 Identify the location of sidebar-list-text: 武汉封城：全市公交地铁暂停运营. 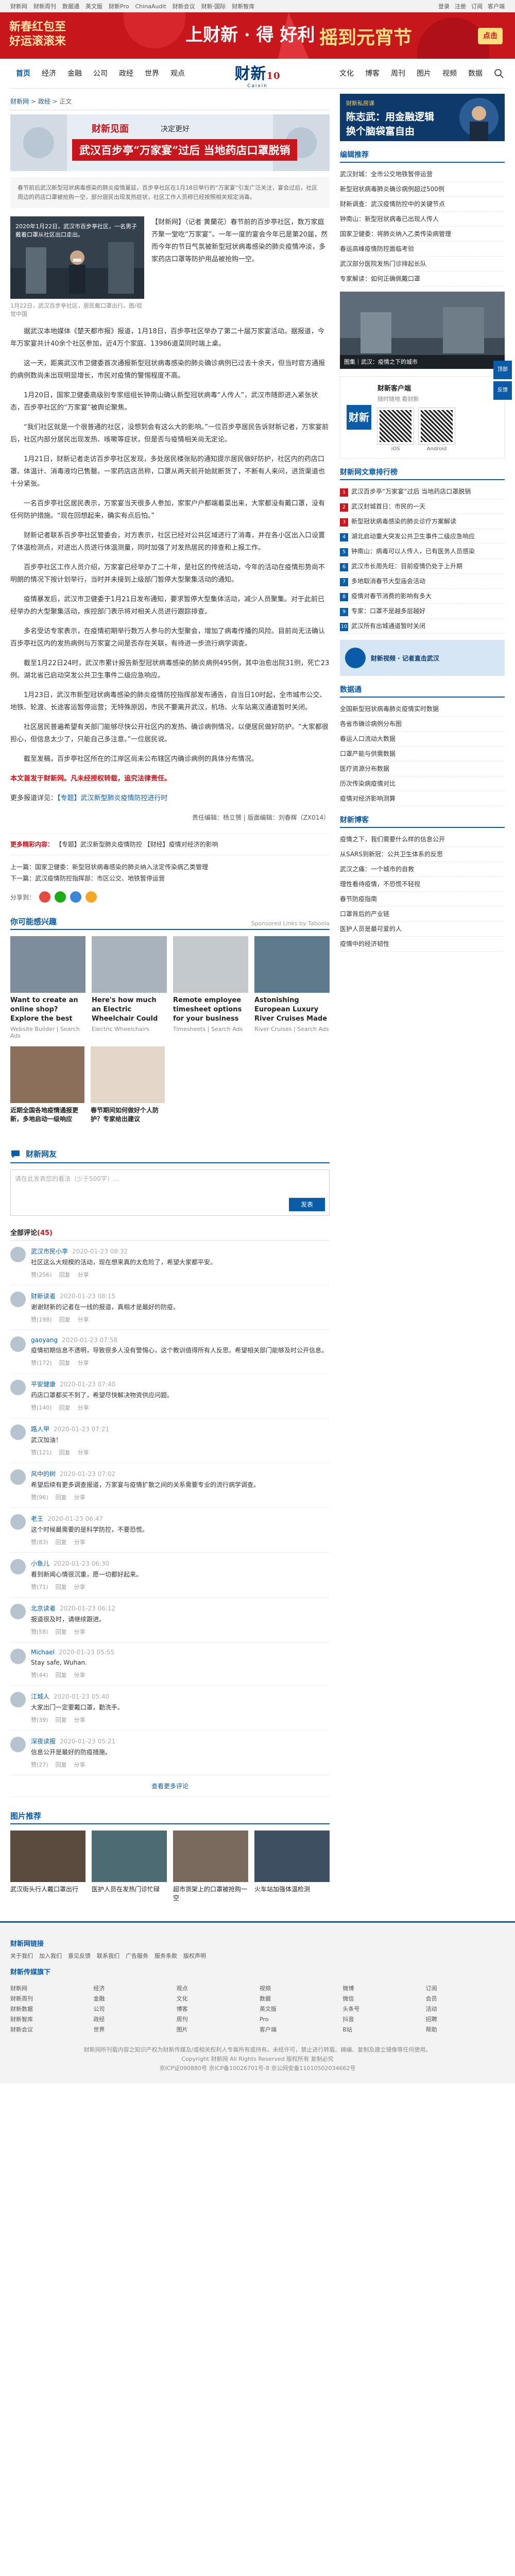
(386, 174).